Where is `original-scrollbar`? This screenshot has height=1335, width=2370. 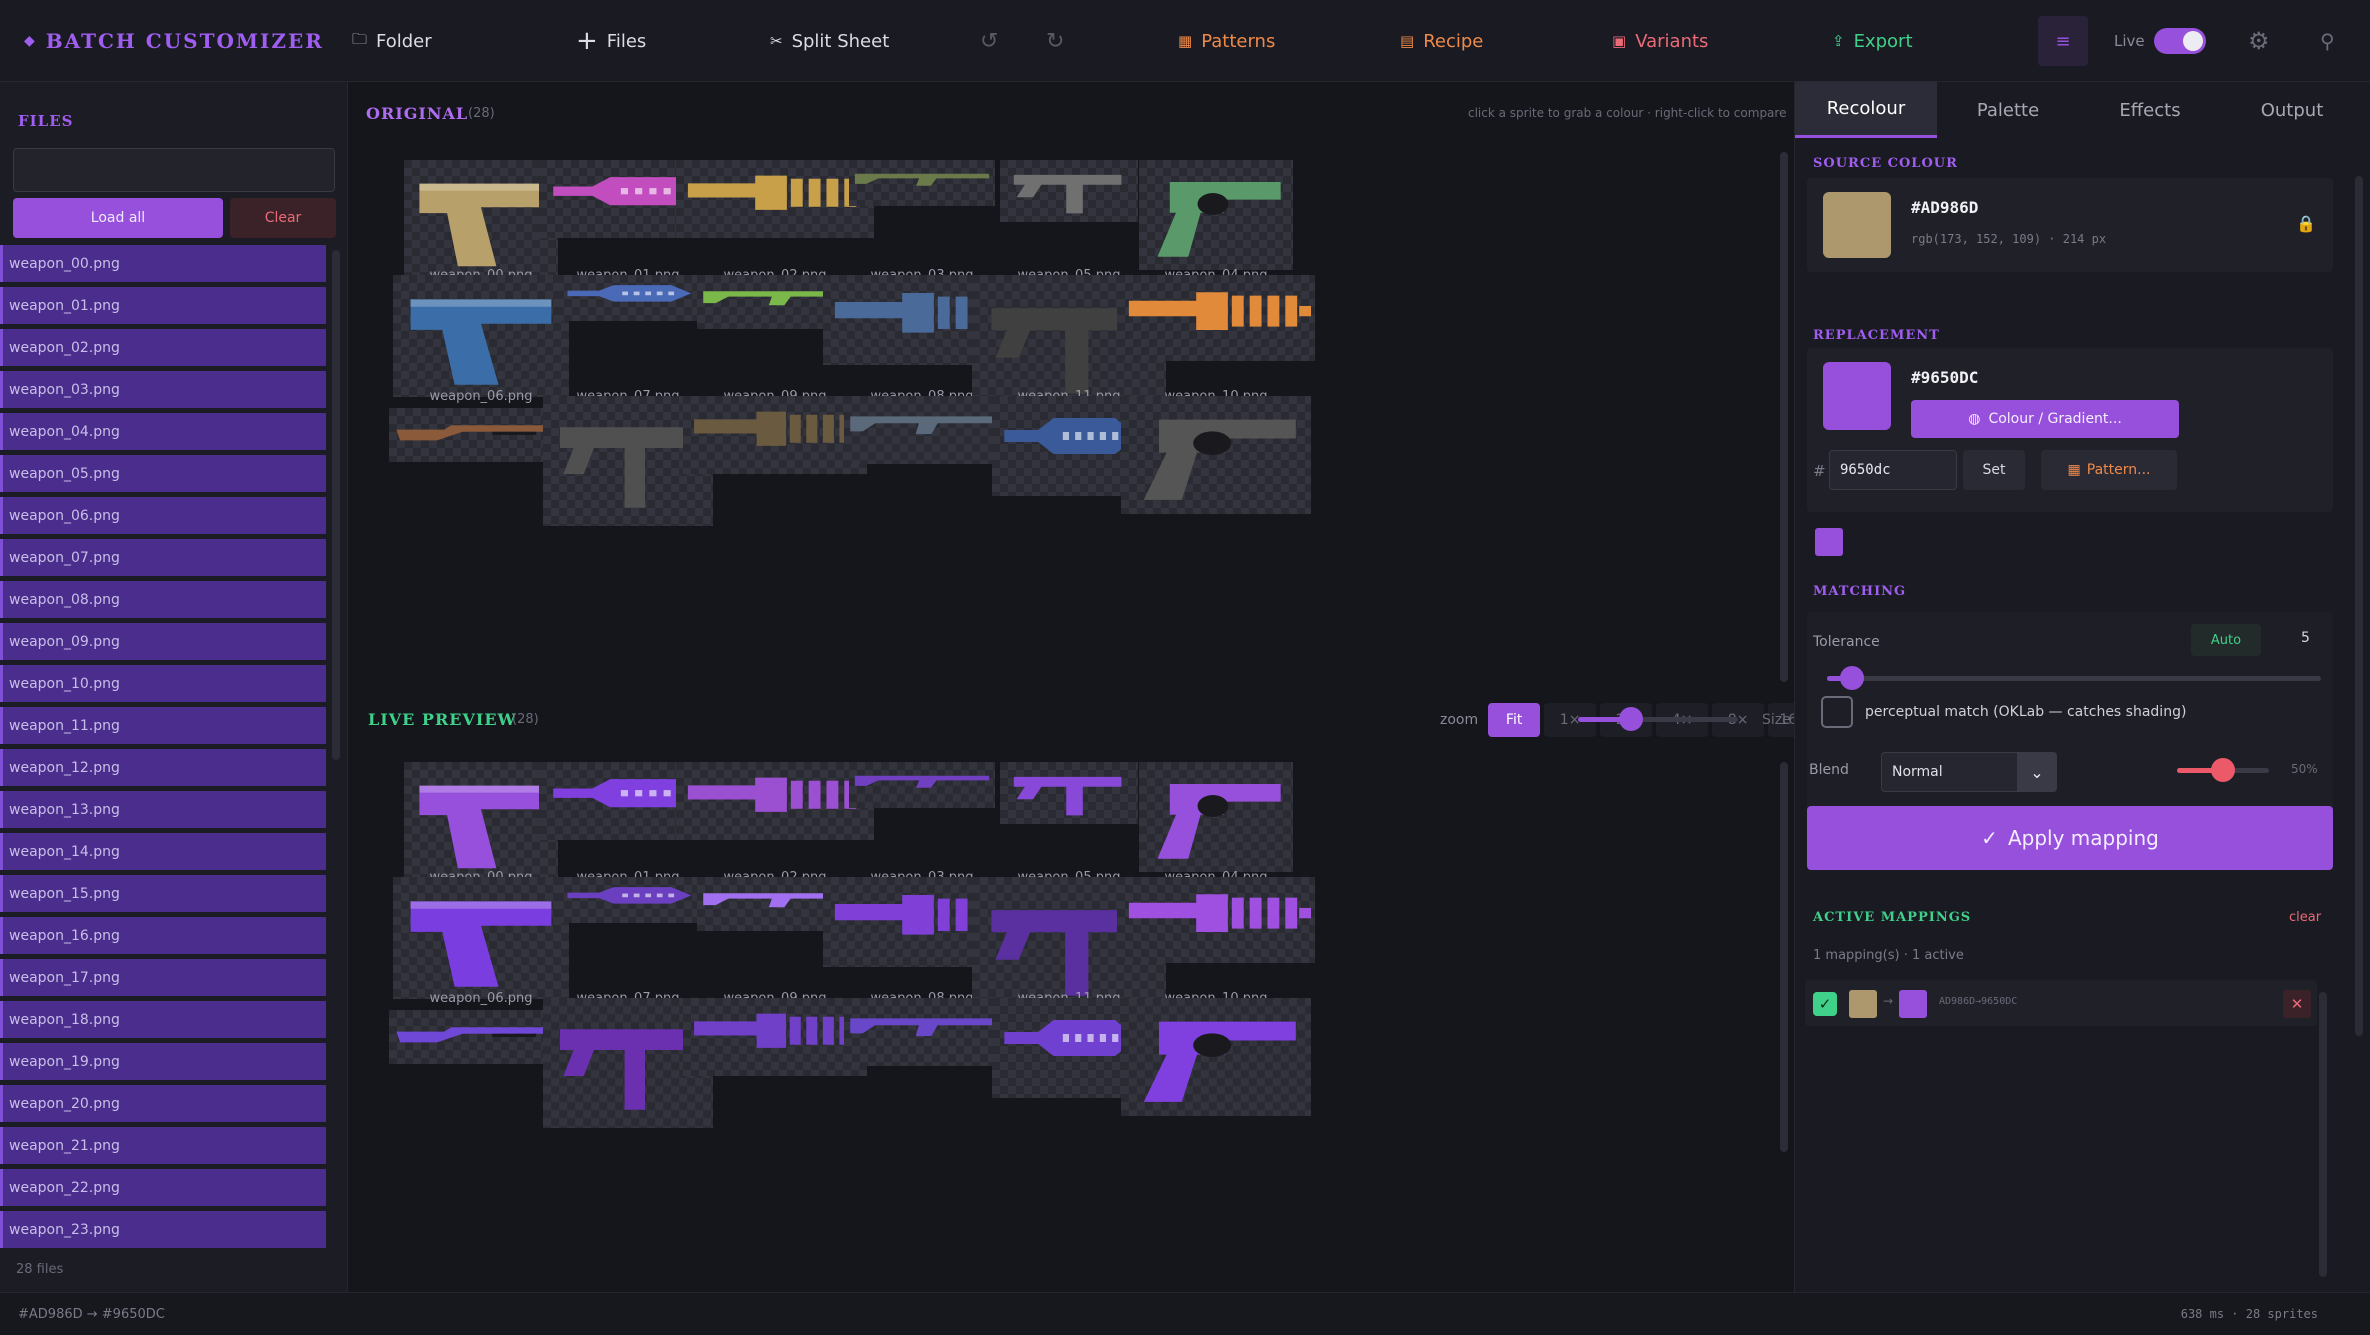
original-scrollbar is located at coordinates (1784, 417).